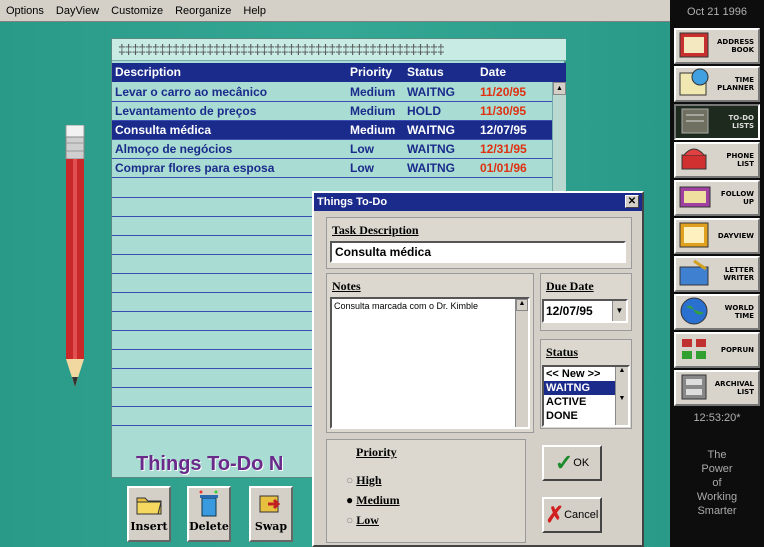 Image resolution: width=764 pixels, height=547 pixels. What do you see at coordinates (562, 352) in the screenshot?
I see `status-label: Status` at bounding box center [562, 352].